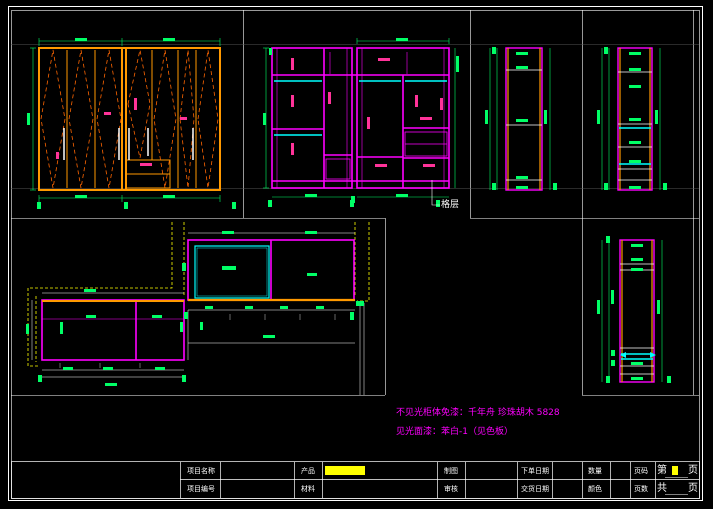  What do you see at coordinates (308, 471) in the screenshot?
I see `tb-product-label: 产品` at bounding box center [308, 471].